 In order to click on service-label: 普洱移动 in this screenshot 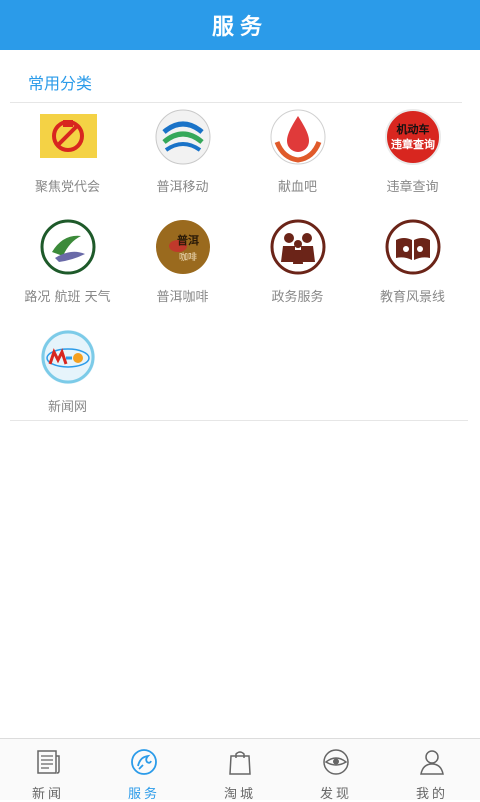, I will do `click(182, 187)`.